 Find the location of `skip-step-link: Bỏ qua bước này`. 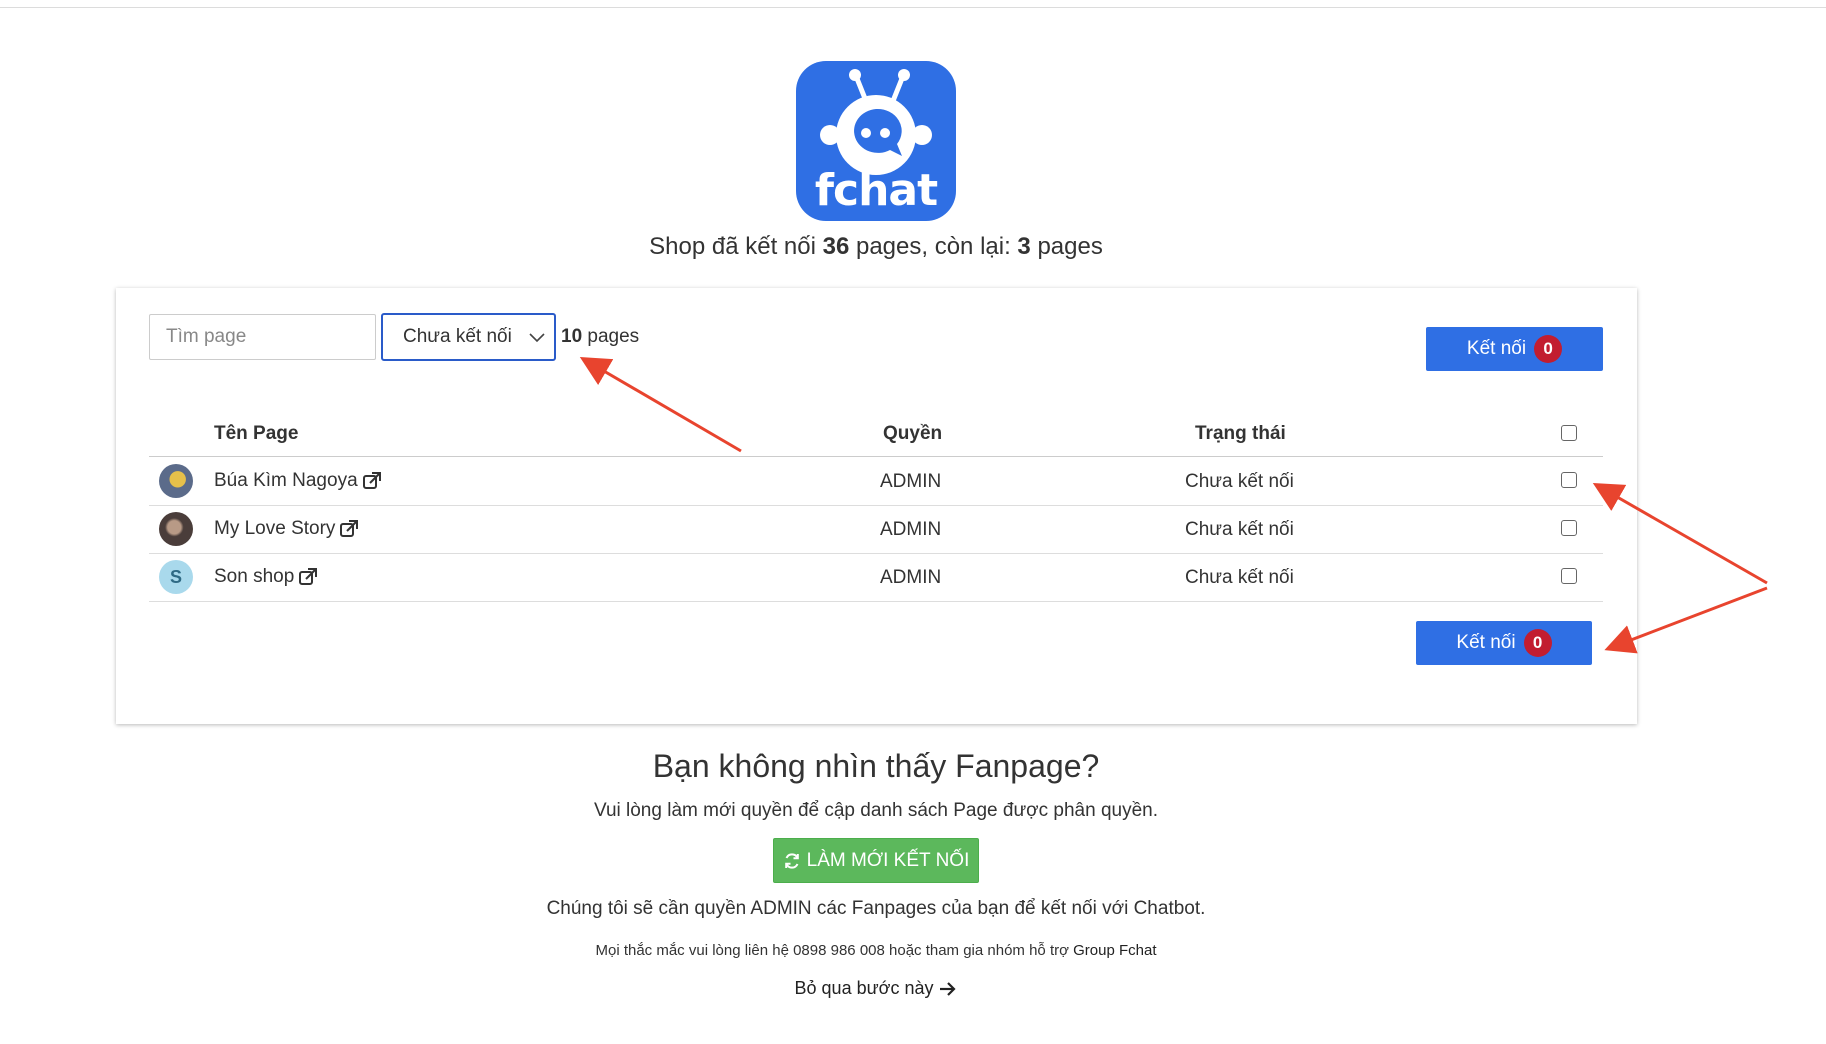

skip-step-link: Bỏ qua bước này is located at coordinates (876, 988).